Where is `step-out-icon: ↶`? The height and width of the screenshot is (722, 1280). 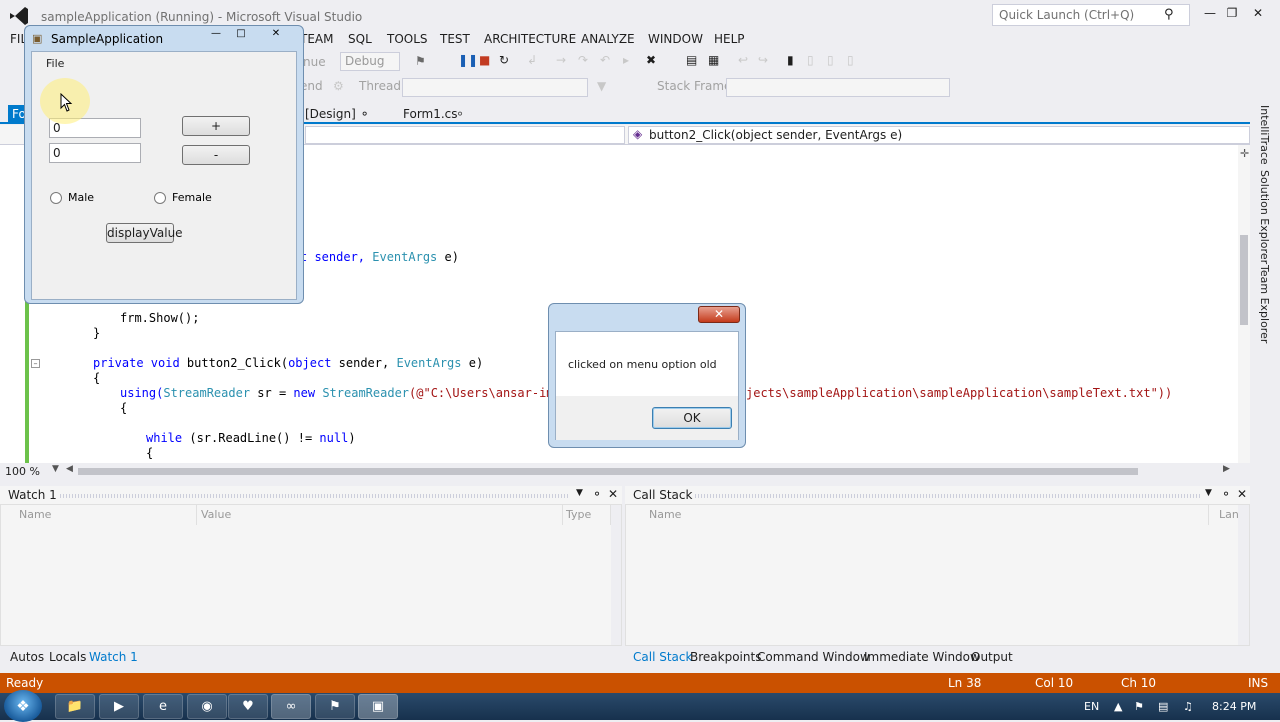
step-out-icon: ↶ is located at coordinates (605, 60).